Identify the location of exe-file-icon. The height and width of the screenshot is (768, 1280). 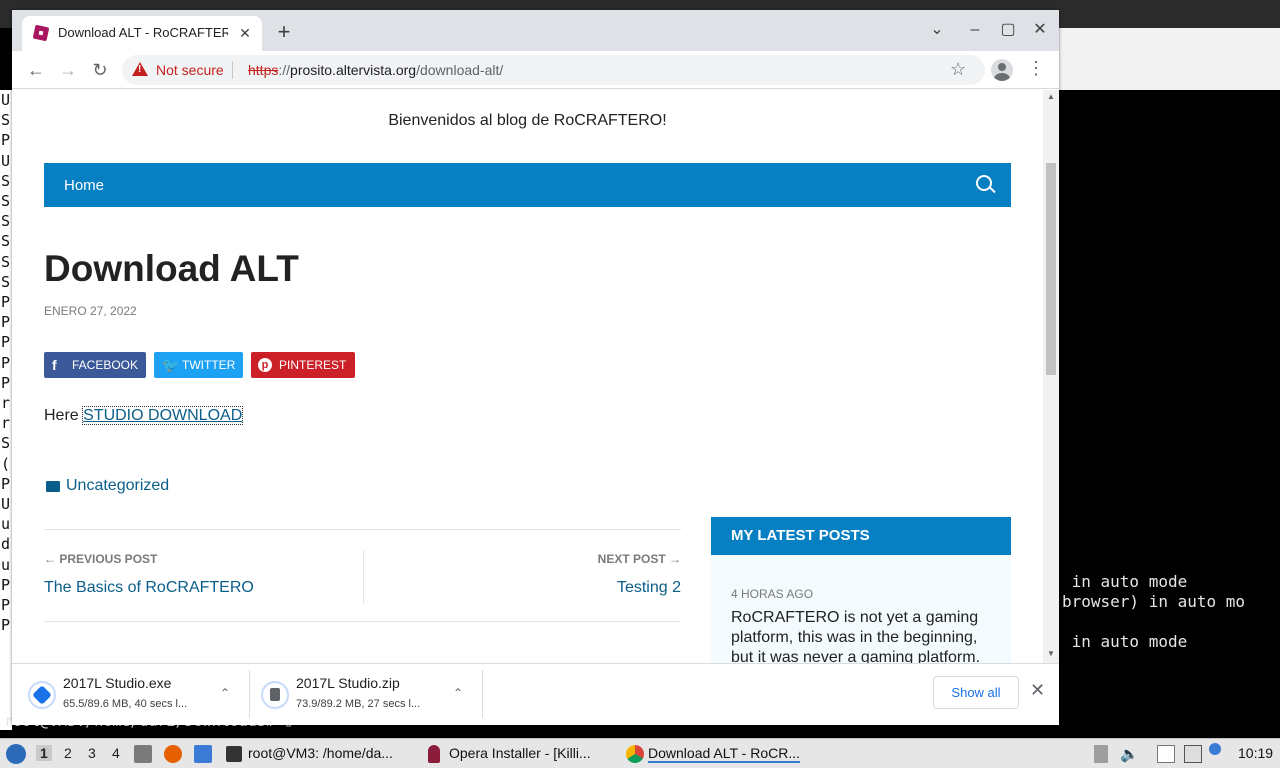
(42, 695).